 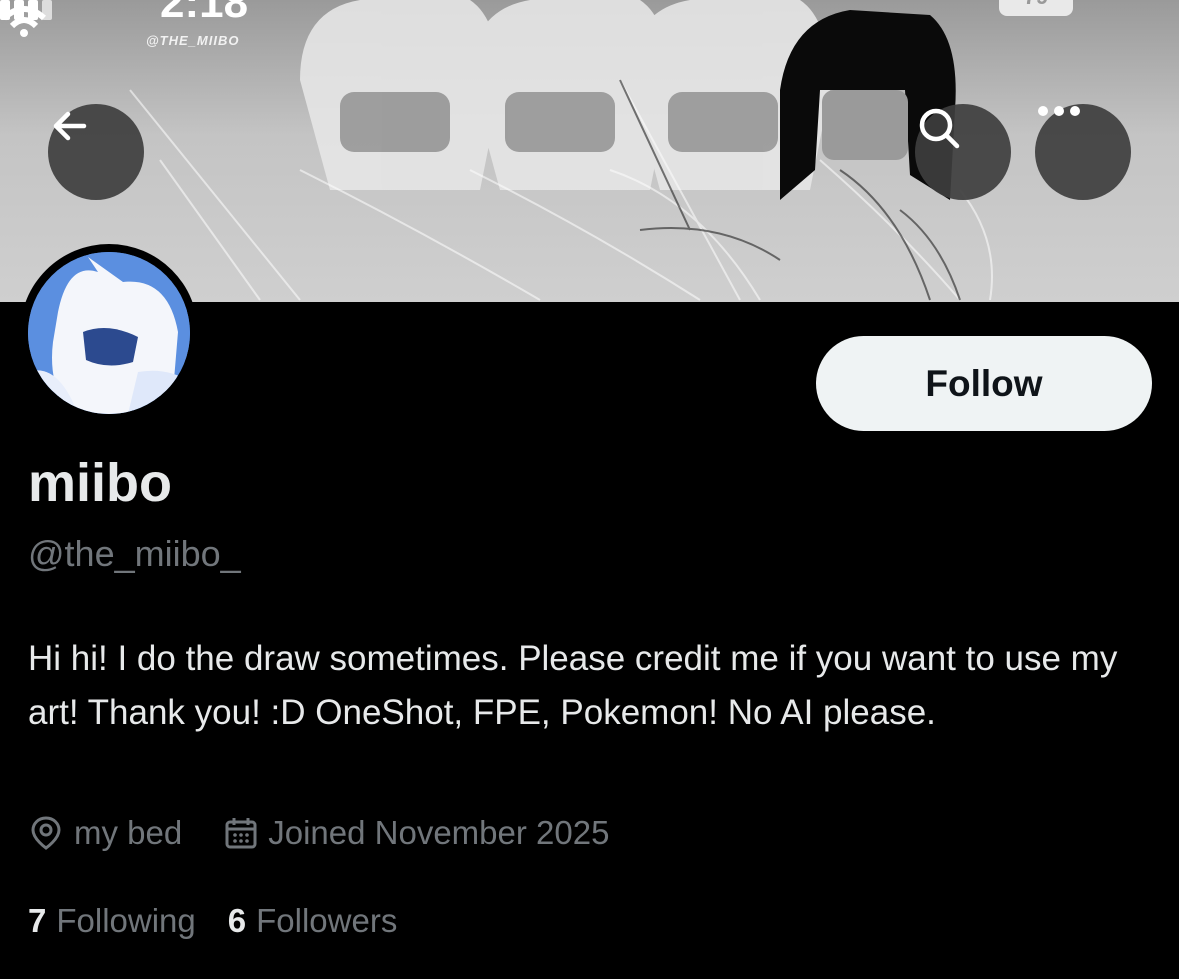 I want to click on wifi-icon, so click(x=24, y=21).